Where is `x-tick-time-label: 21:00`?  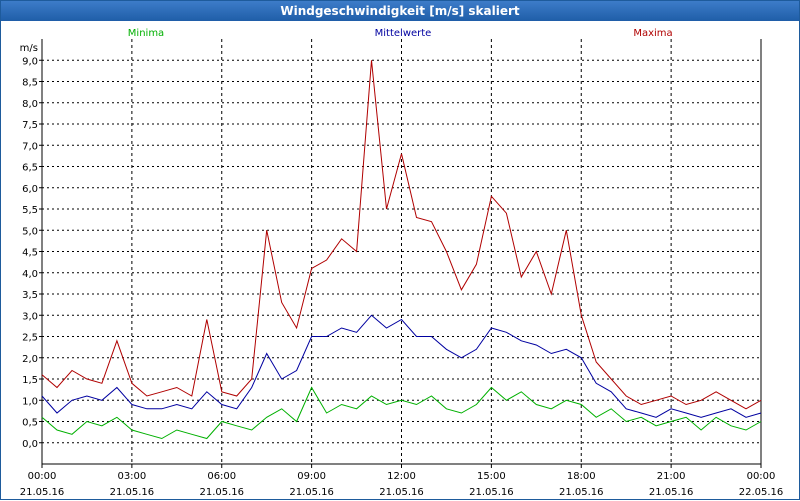
x-tick-time-label: 21:00 is located at coordinates (671, 476).